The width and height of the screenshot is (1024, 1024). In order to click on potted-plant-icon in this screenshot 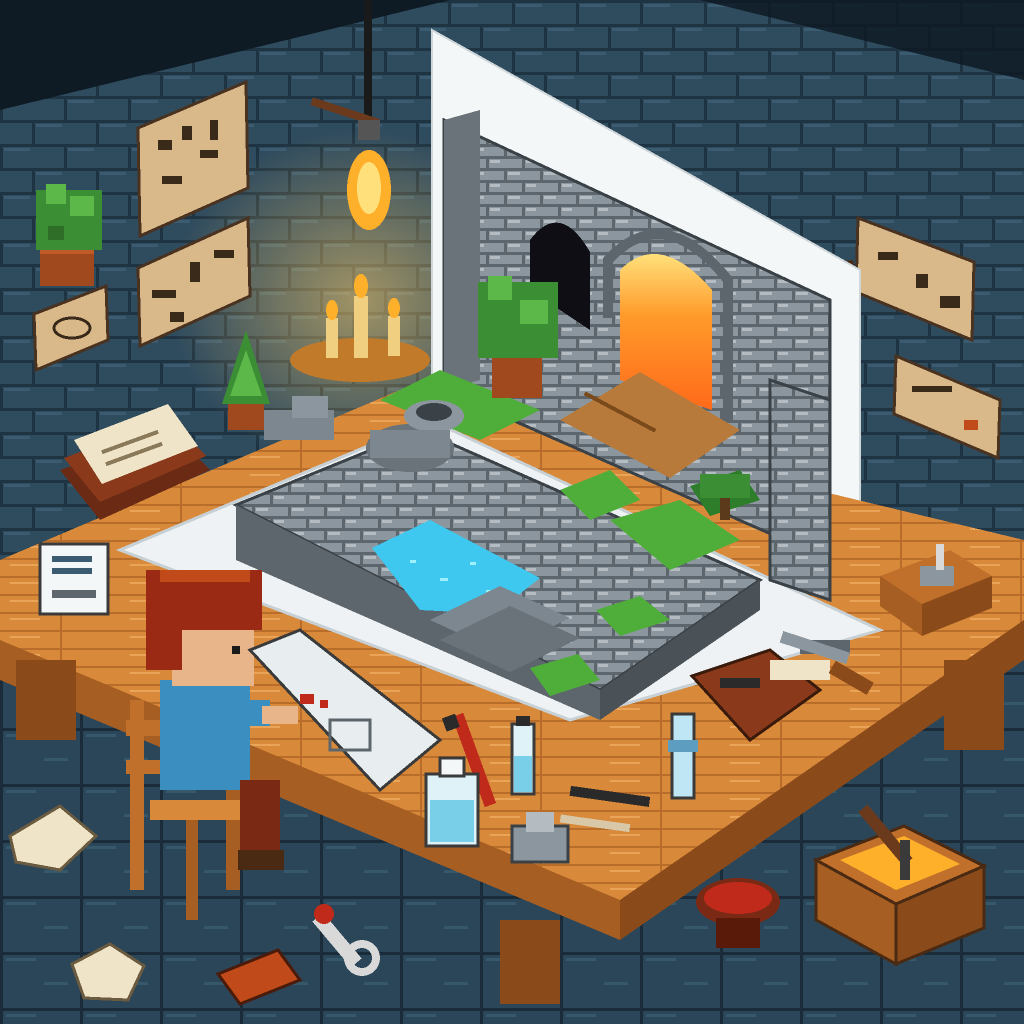, I will do `click(69, 235)`.